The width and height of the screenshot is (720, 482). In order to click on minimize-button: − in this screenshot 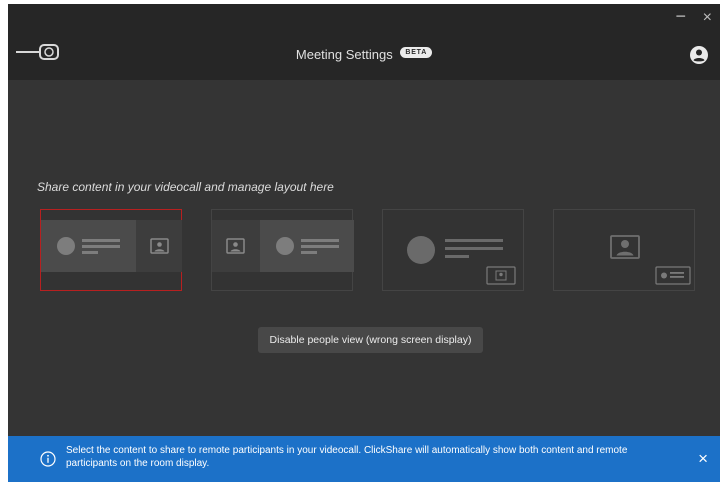, I will do `click(680, 16)`.